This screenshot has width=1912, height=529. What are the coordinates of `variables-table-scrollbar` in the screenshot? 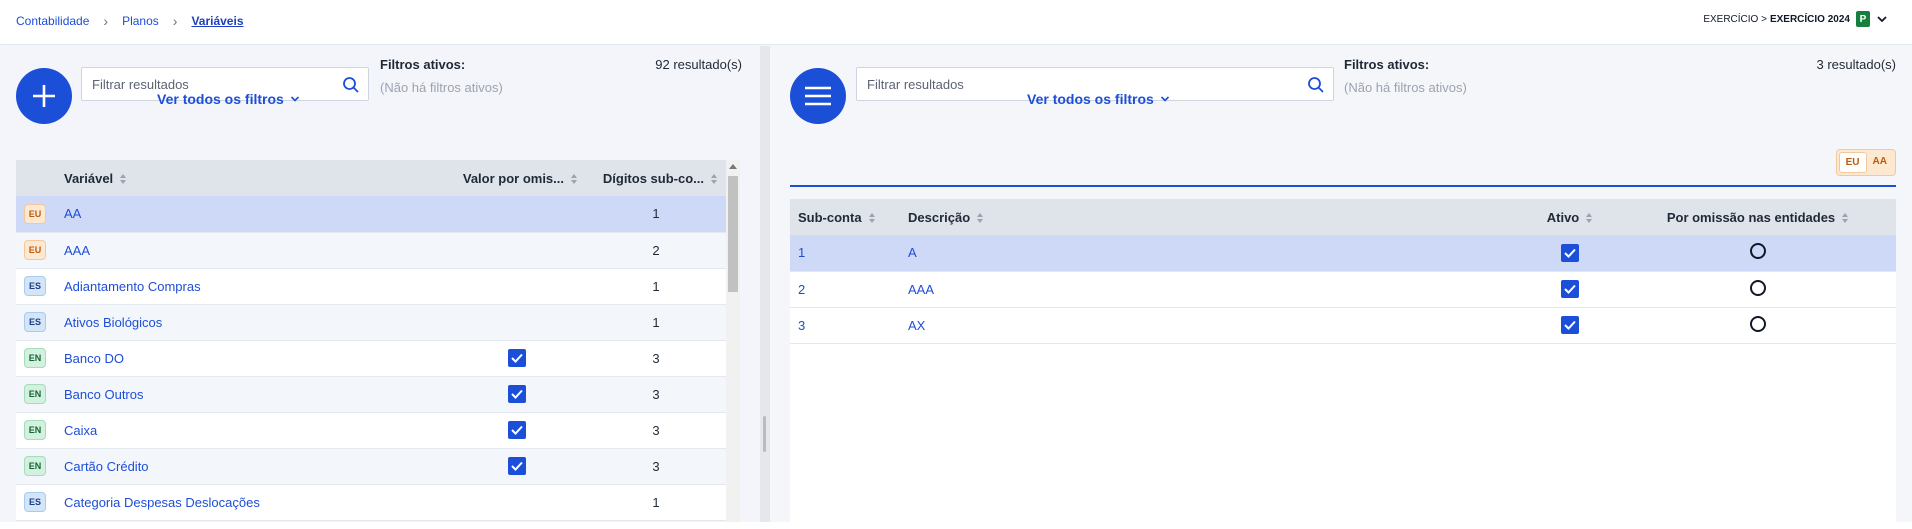 It's located at (733, 341).